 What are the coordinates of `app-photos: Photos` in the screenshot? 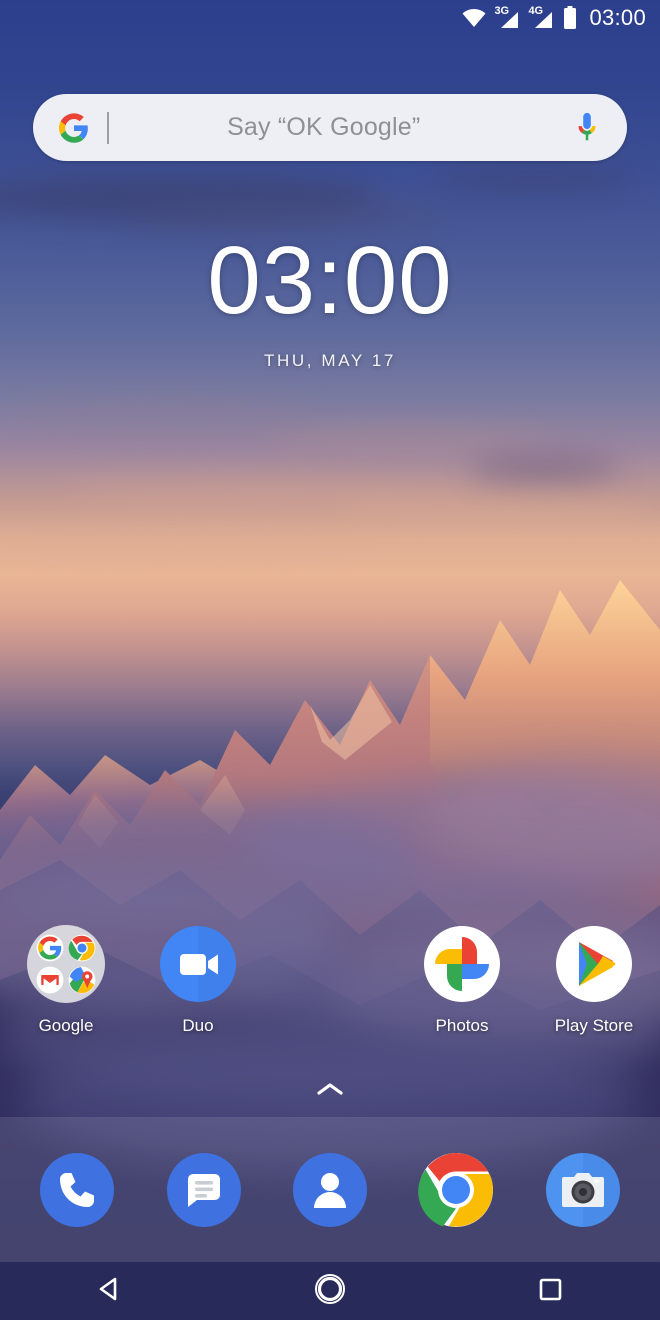 It's located at (462, 979).